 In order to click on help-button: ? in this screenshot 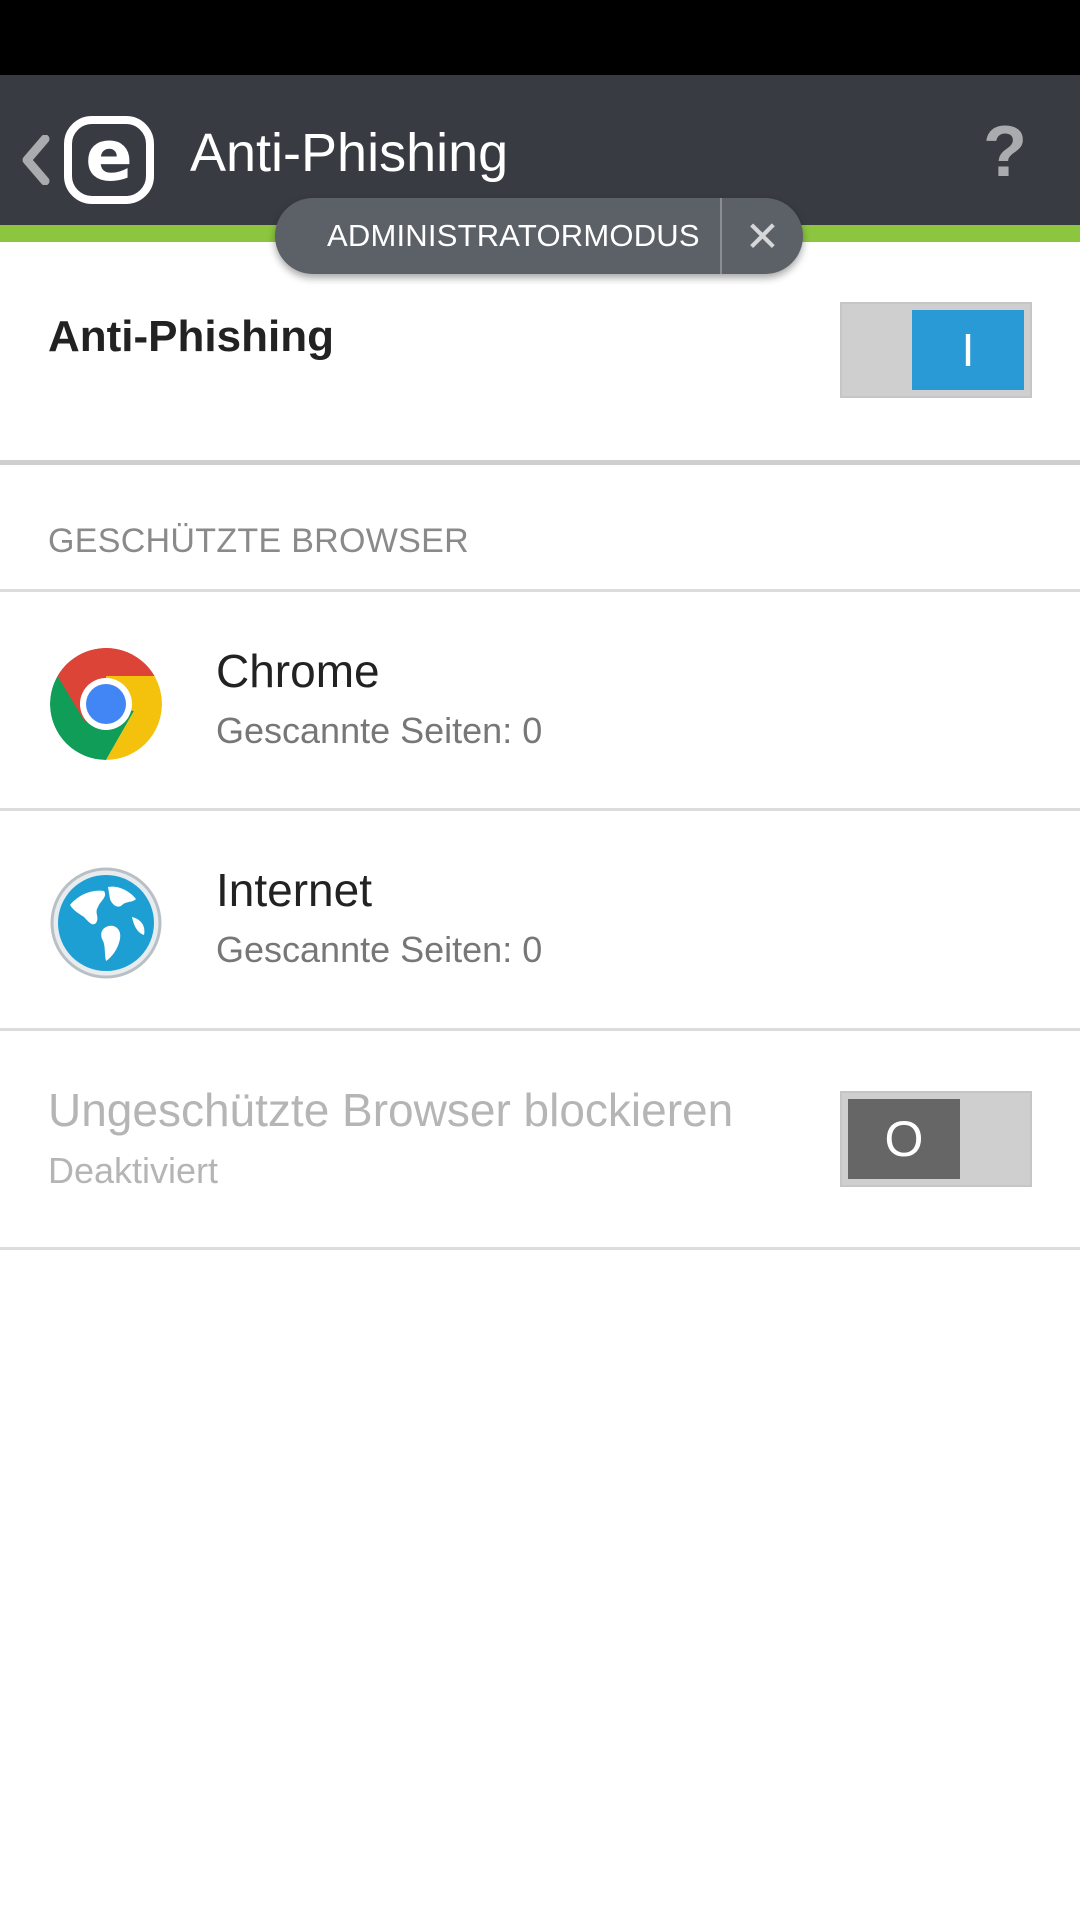, I will do `click(1005, 152)`.